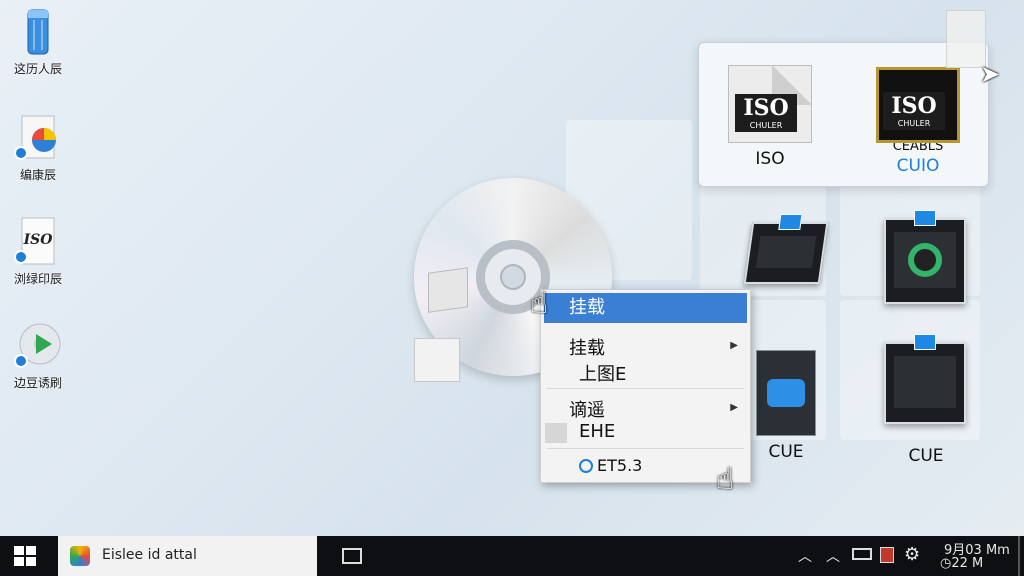  I want to click on iso-file-item: ISO CHULER ISO, so click(770, 117).